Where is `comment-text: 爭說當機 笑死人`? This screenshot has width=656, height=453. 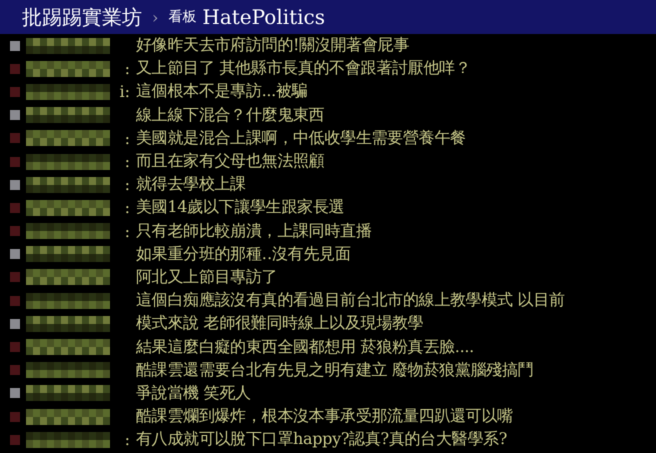
comment-text: 爭說當機 笑死人 is located at coordinates (193, 393).